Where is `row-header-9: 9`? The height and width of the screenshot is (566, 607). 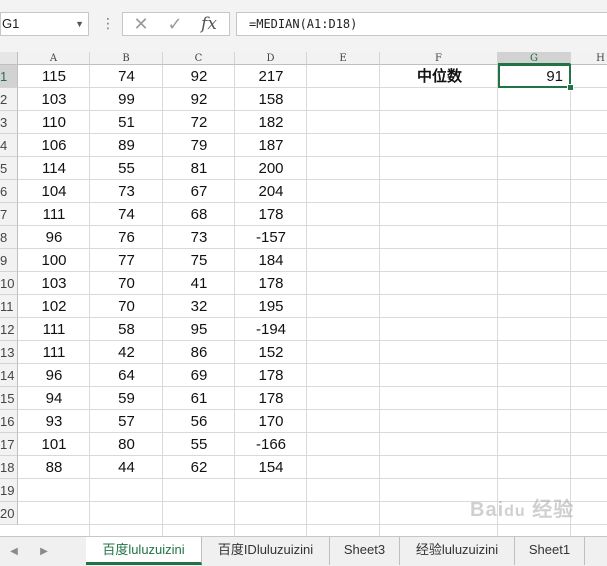
row-header-9: 9 is located at coordinates (9, 260).